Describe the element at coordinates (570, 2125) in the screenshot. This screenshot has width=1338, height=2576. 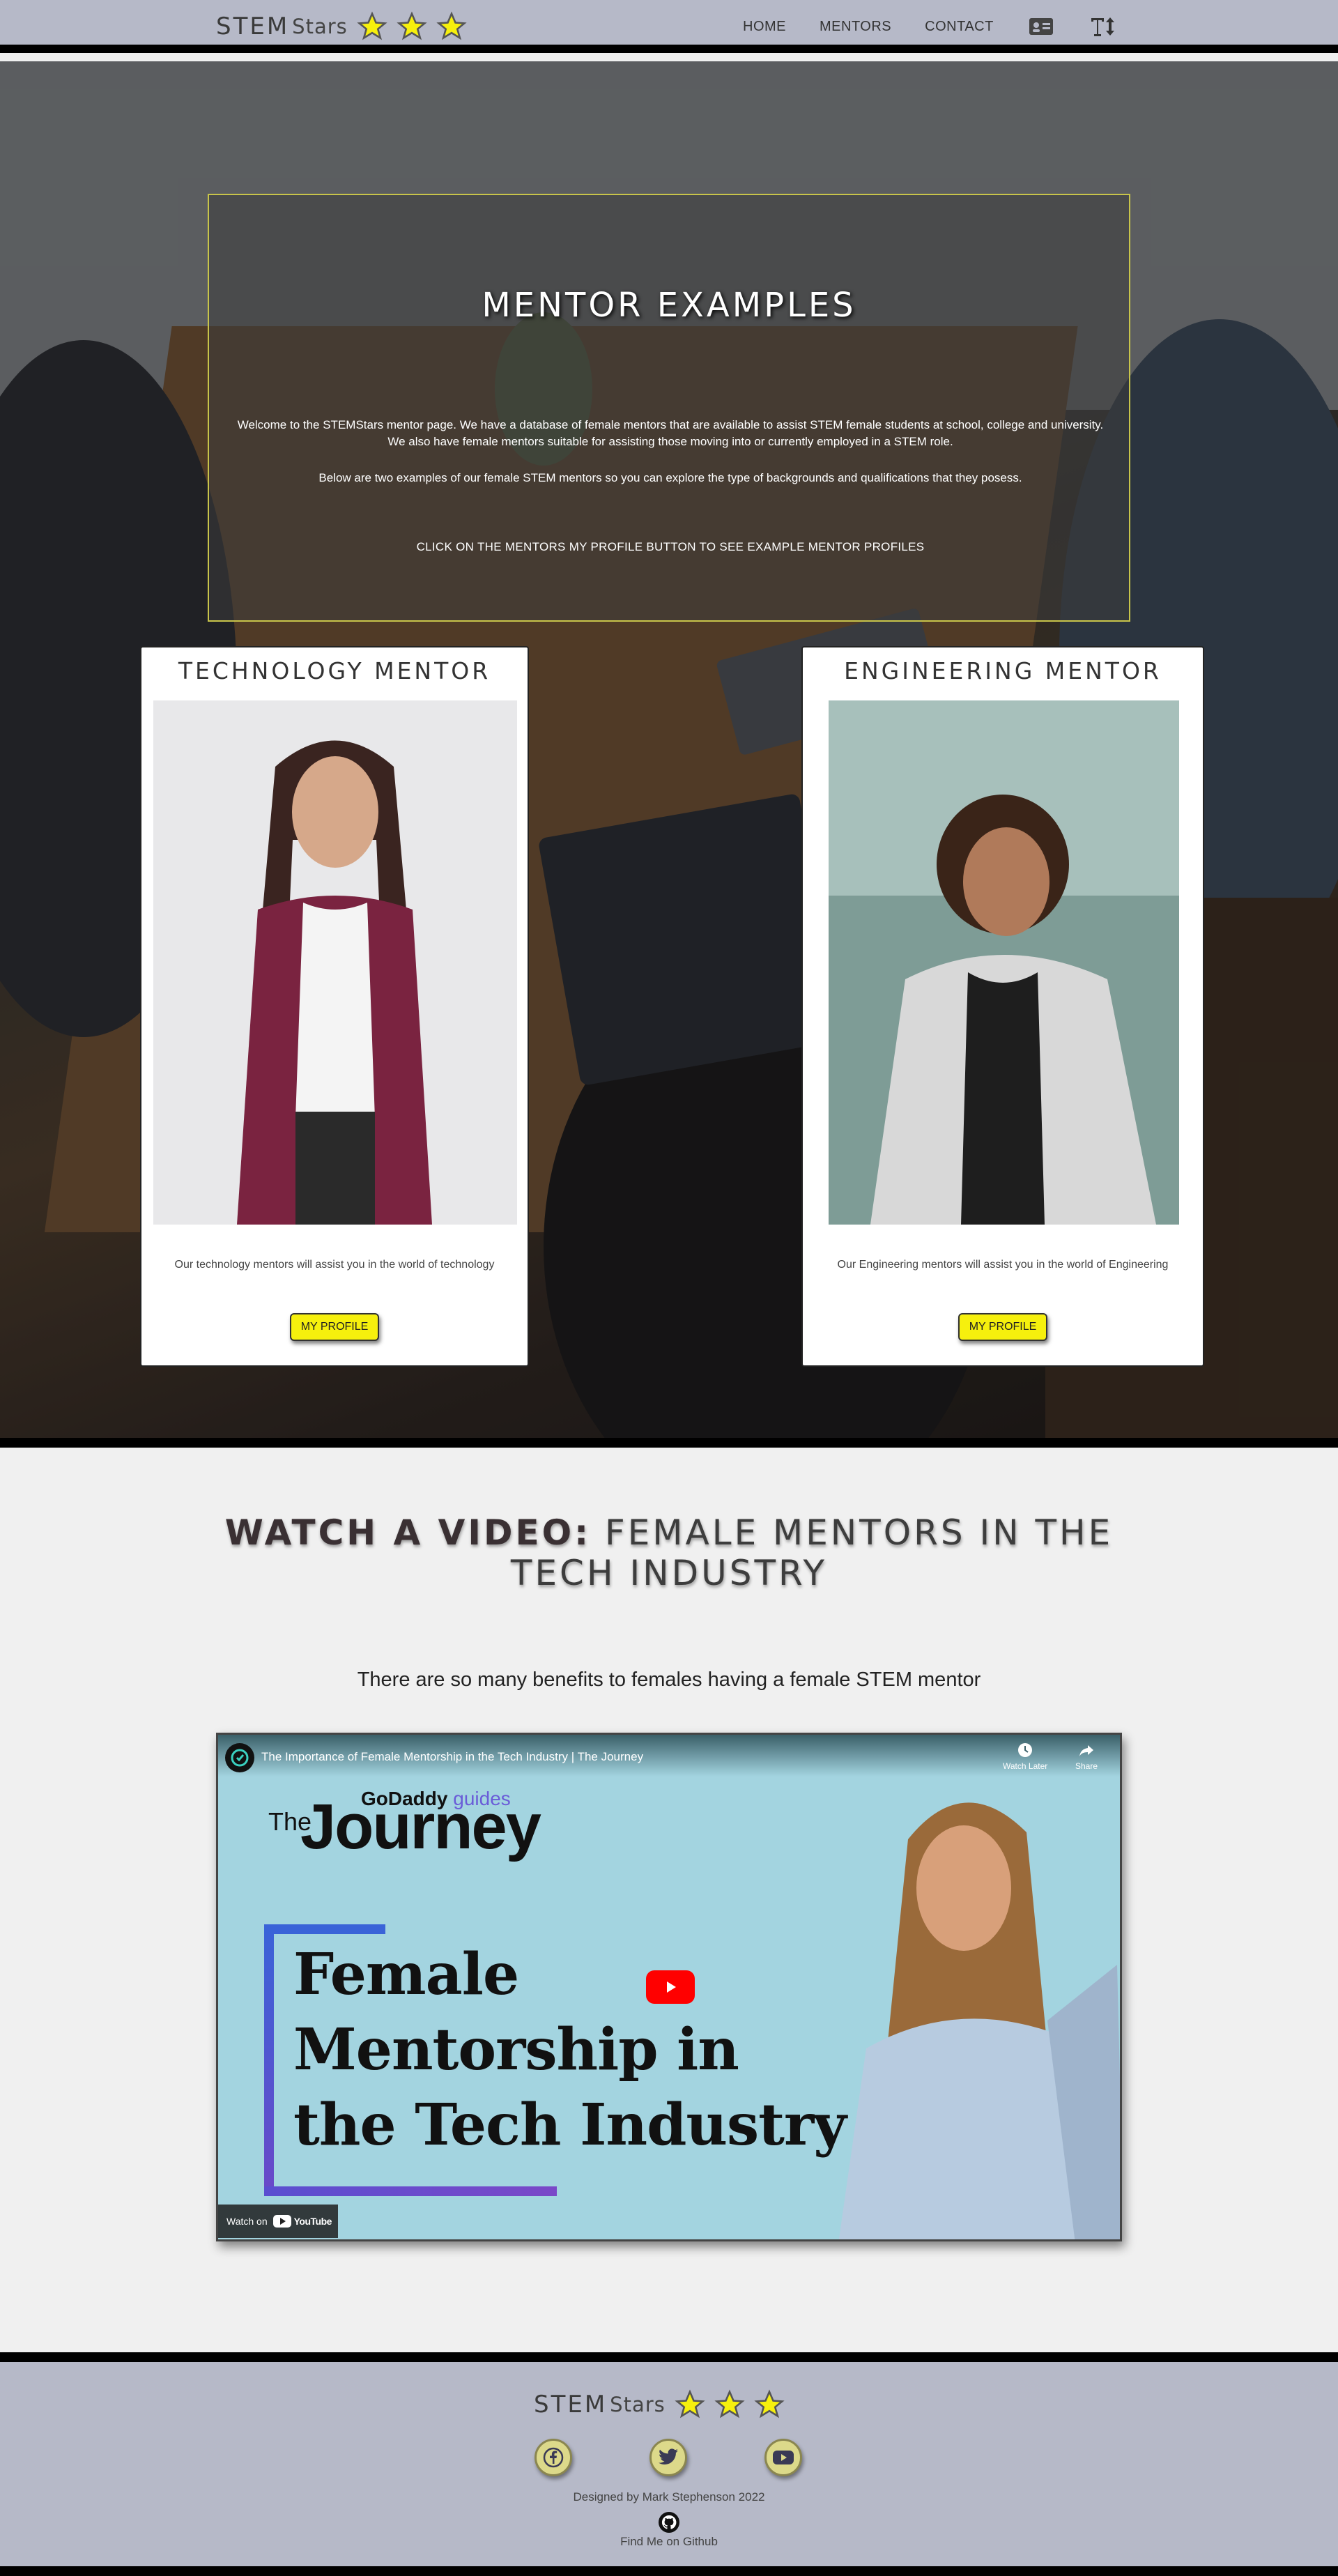
I see `thumbnail-line: the Tech Industry` at that location.